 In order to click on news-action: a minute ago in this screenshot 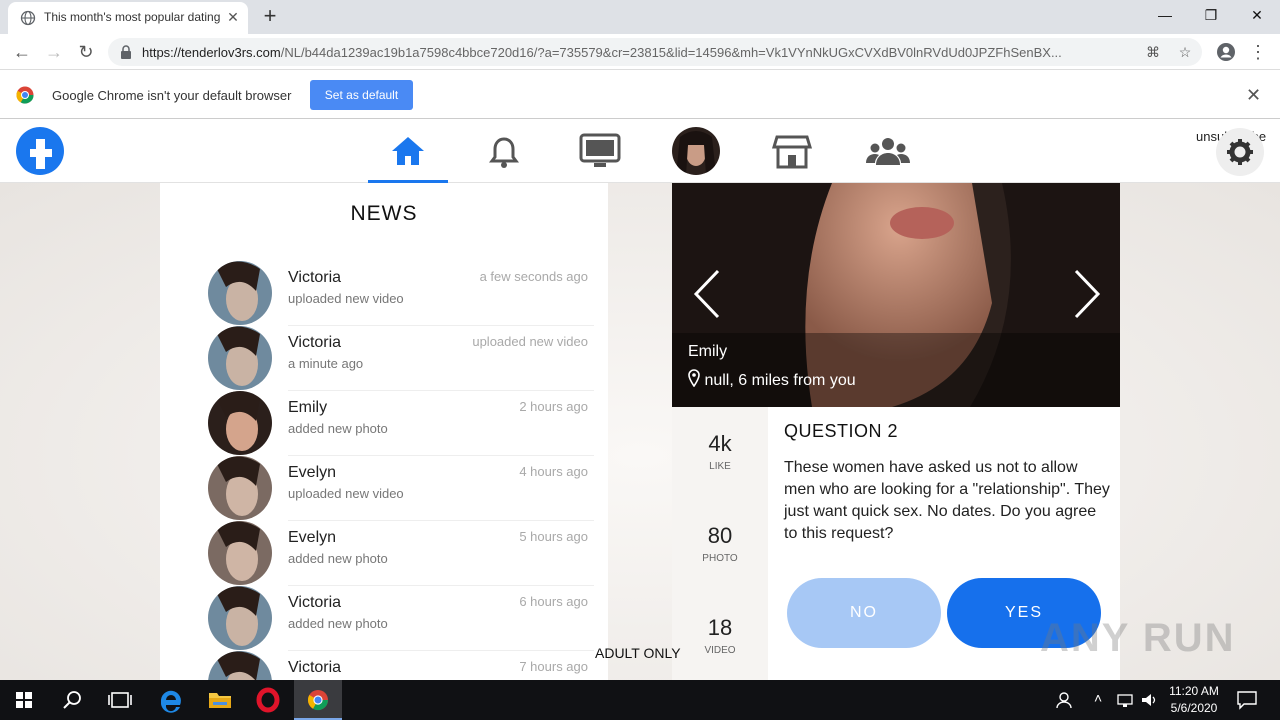, I will do `click(326, 363)`.